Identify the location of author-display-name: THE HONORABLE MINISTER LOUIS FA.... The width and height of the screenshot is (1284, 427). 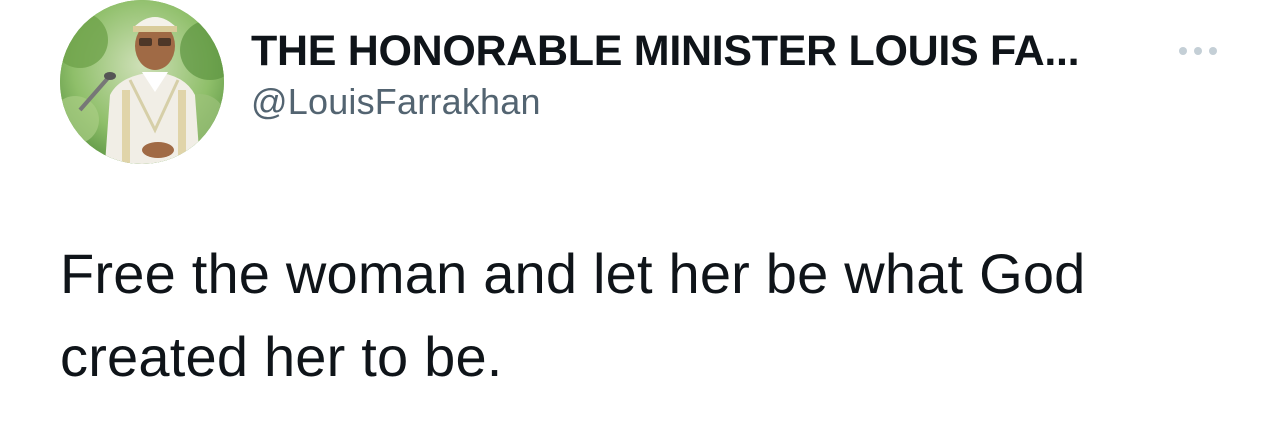
(716, 51).